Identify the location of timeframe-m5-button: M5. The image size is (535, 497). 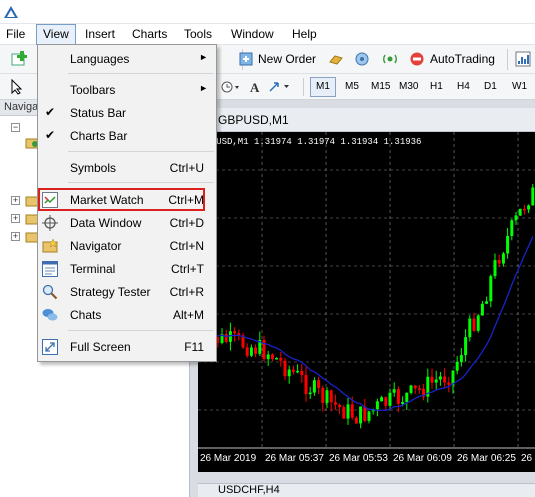
(352, 87).